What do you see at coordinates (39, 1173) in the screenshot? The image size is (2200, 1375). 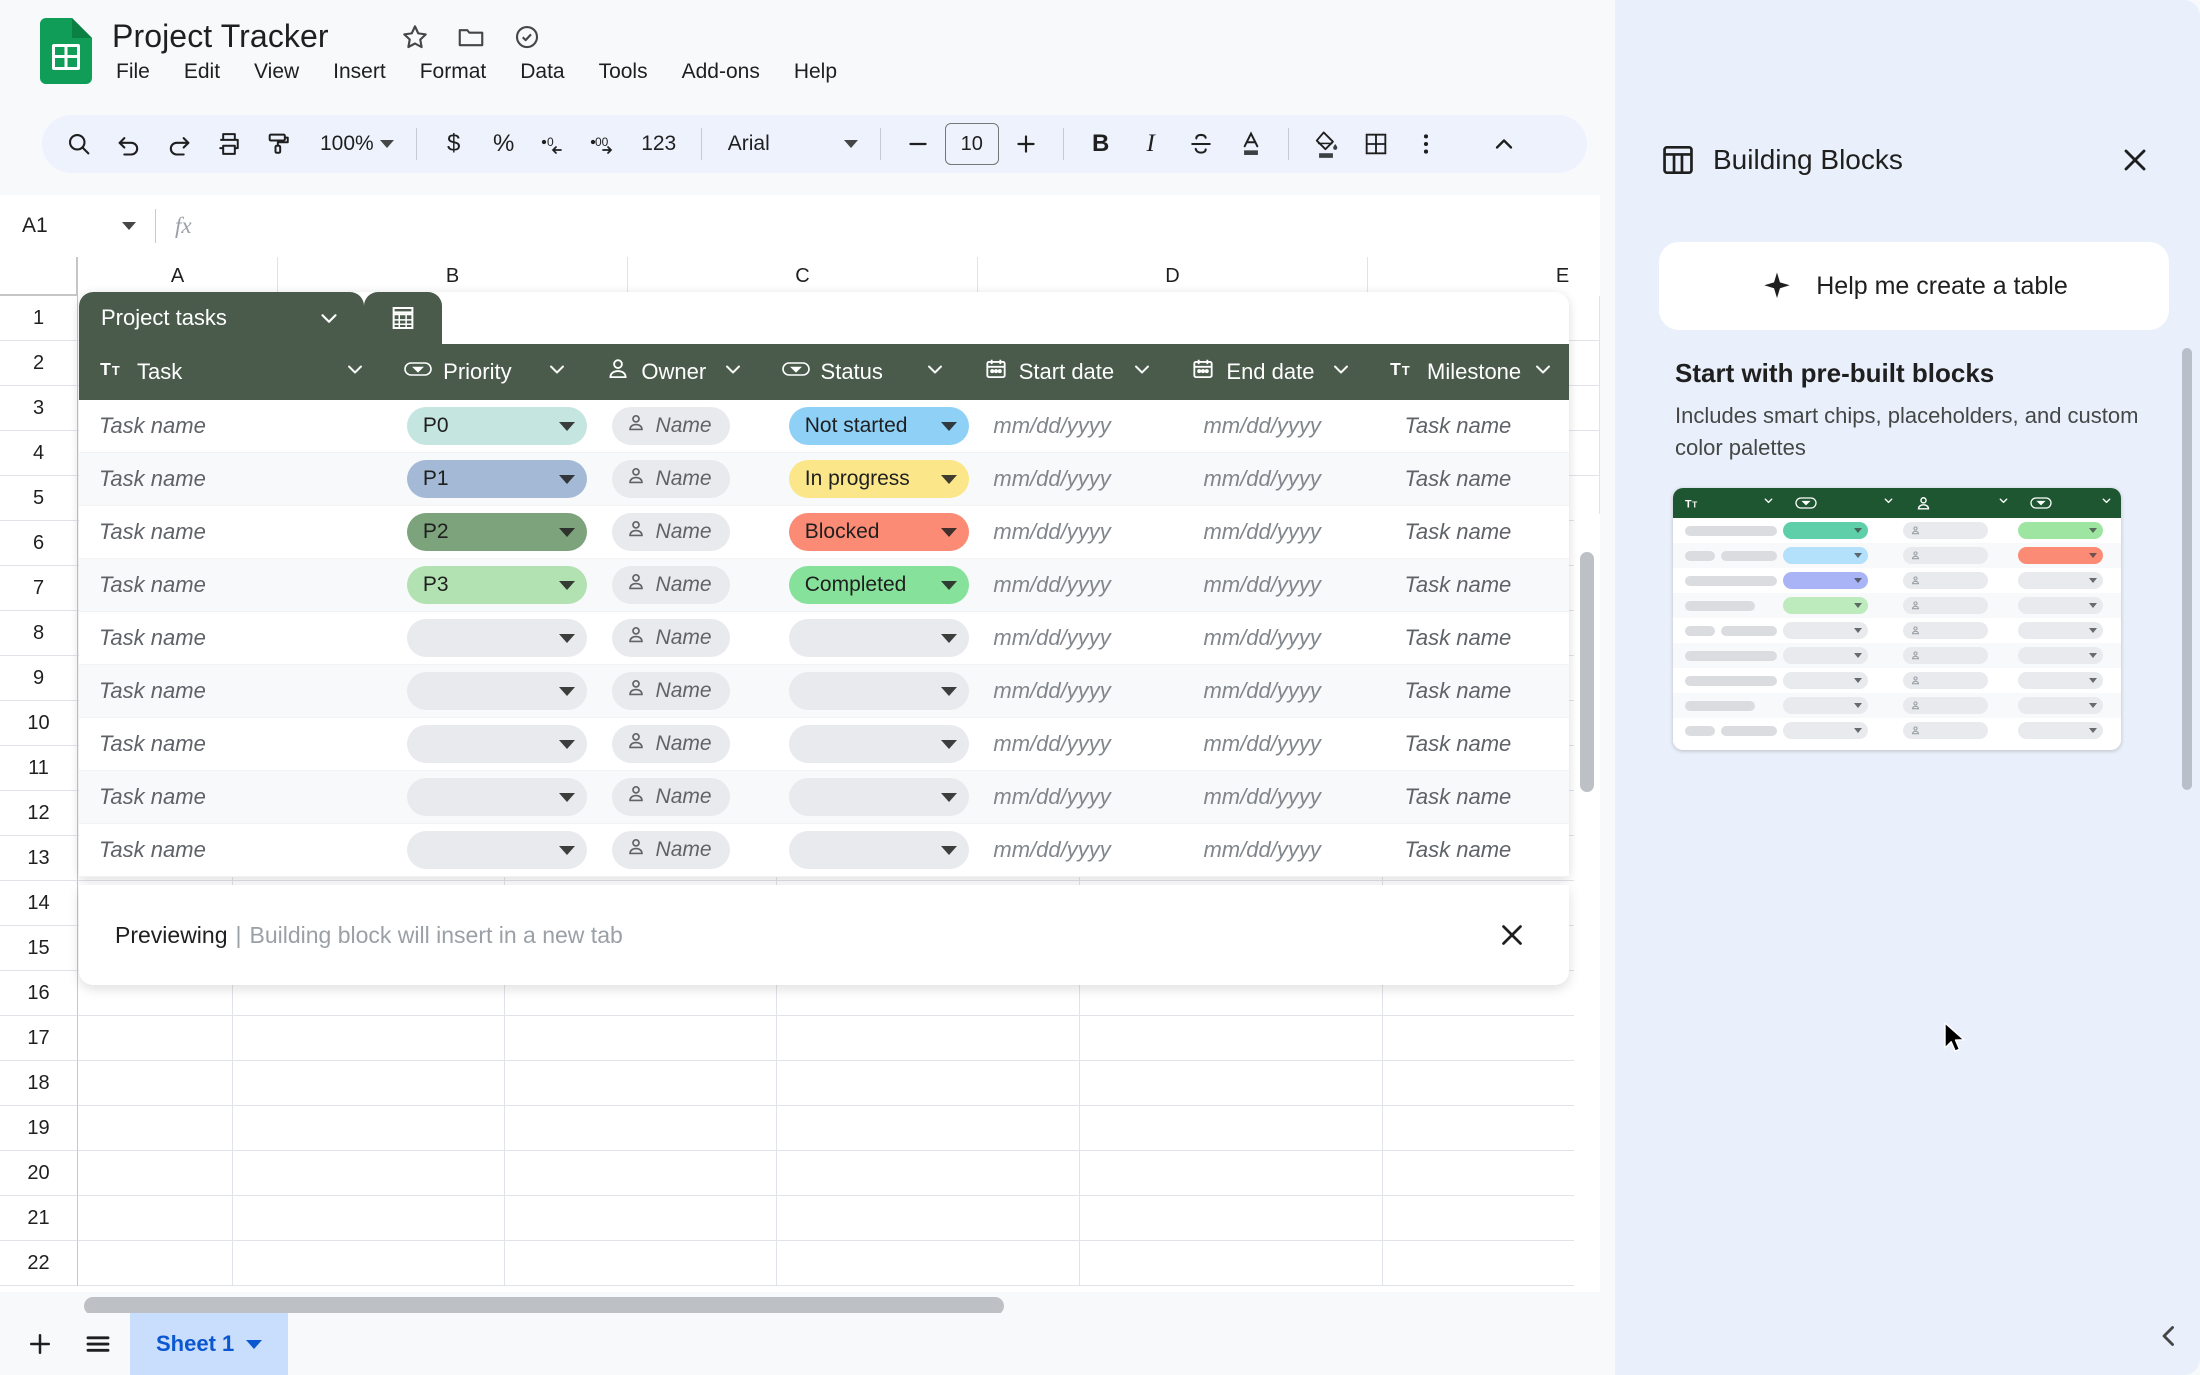 I see `row-header-20: 20` at bounding box center [39, 1173].